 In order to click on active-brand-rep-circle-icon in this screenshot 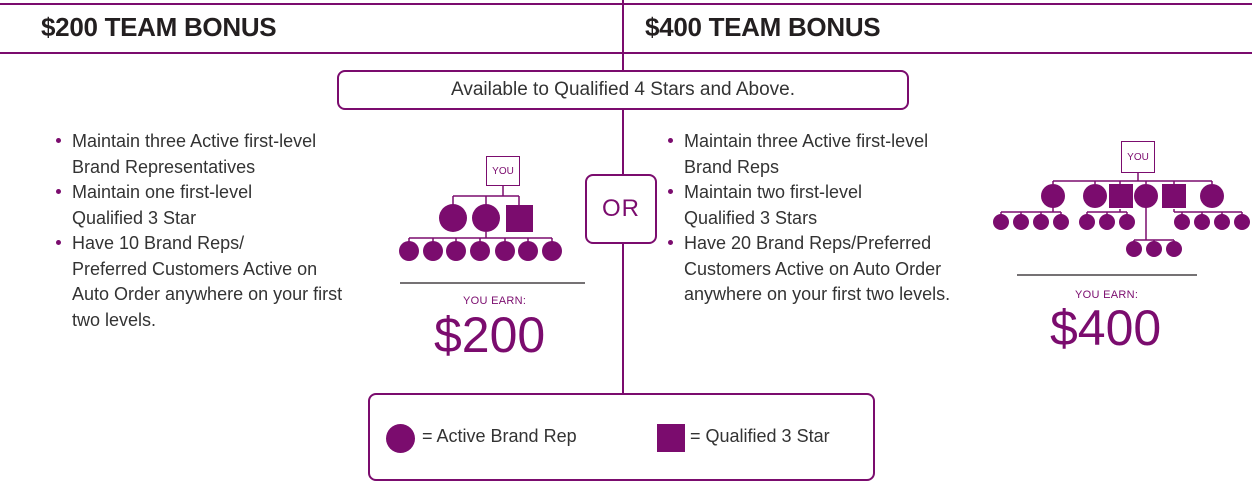, I will do `click(400, 438)`.